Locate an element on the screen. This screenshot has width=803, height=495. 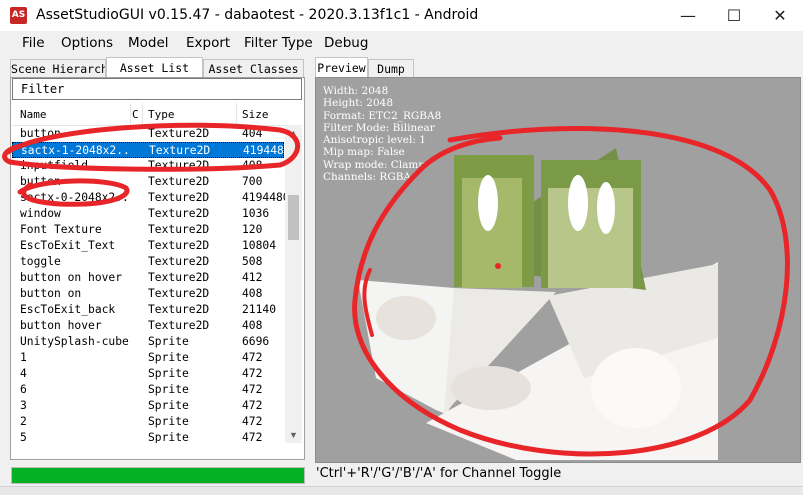
scroll-down-icon: ▼ is located at coordinates (293, 435).